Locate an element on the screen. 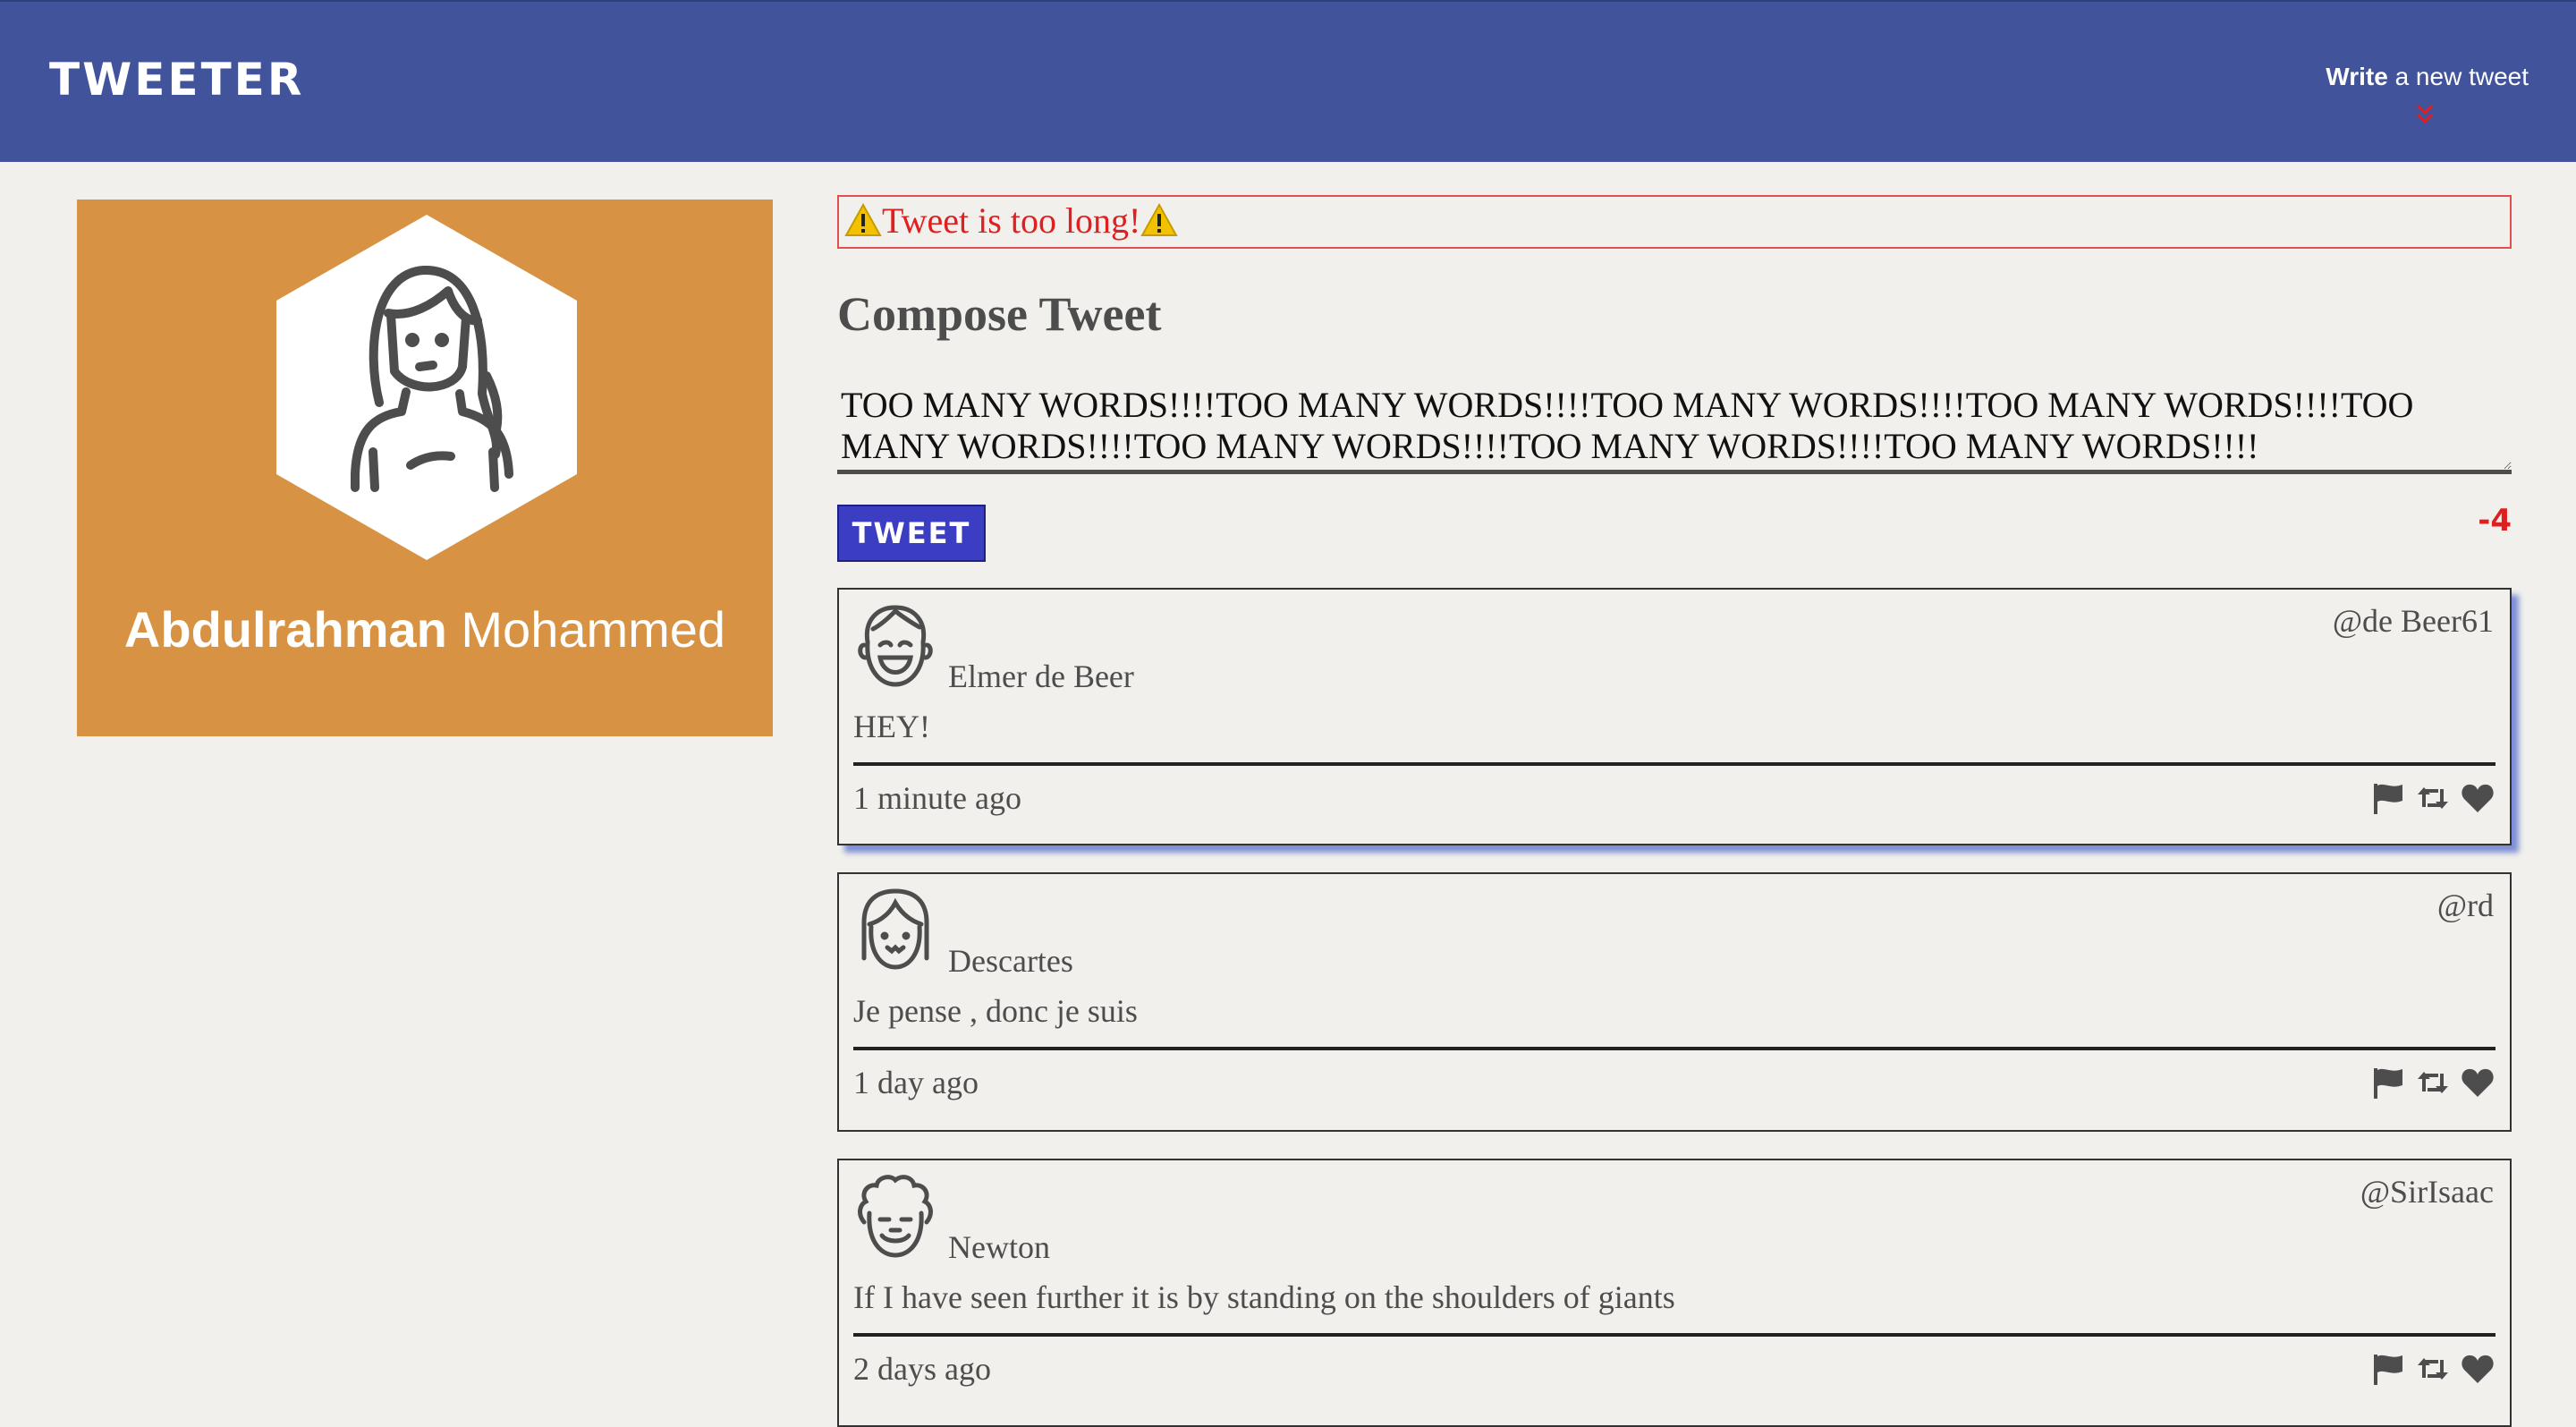 The width and height of the screenshot is (2576, 1427). tweet-author-handle: @rd is located at coordinates (2465, 905).